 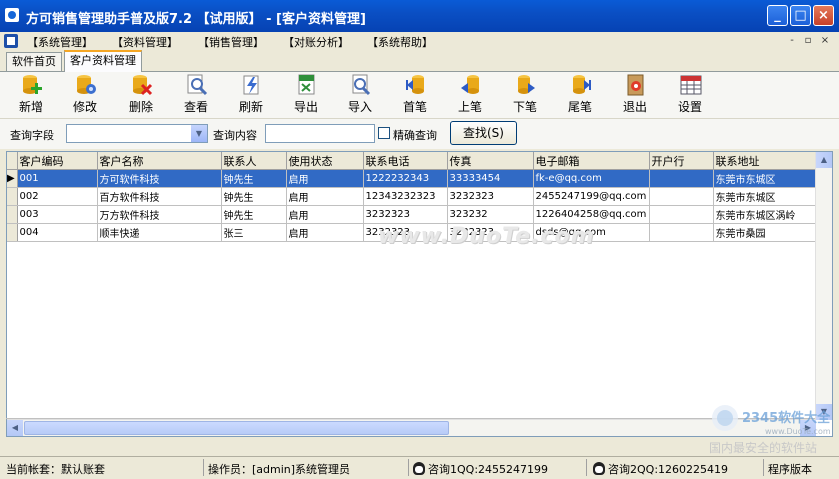 What do you see at coordinates (765, 214) in the screenshot?
I see `table-cell: 东莞市东城区涡岭` at bounding box center [765, 214].